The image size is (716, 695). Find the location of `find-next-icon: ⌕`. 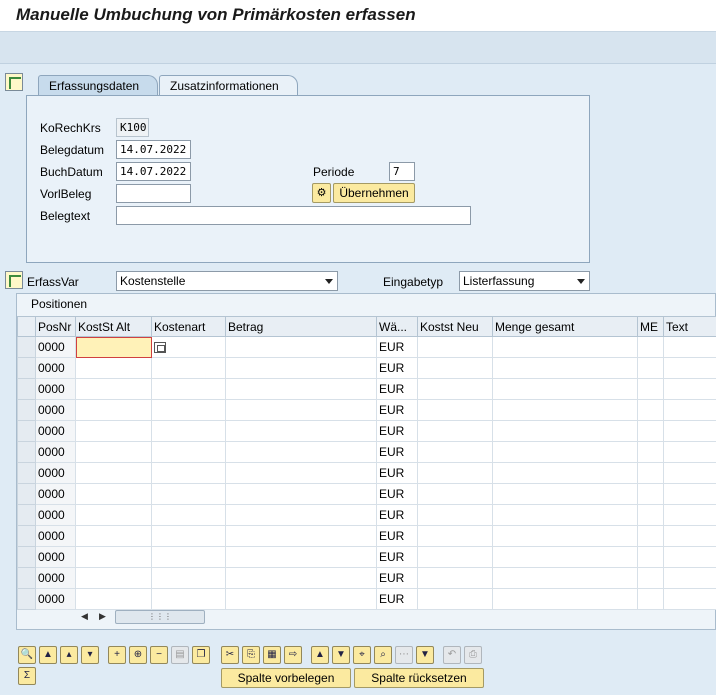

find-next-icon: ⌕ is located at coordinates (383, 655).